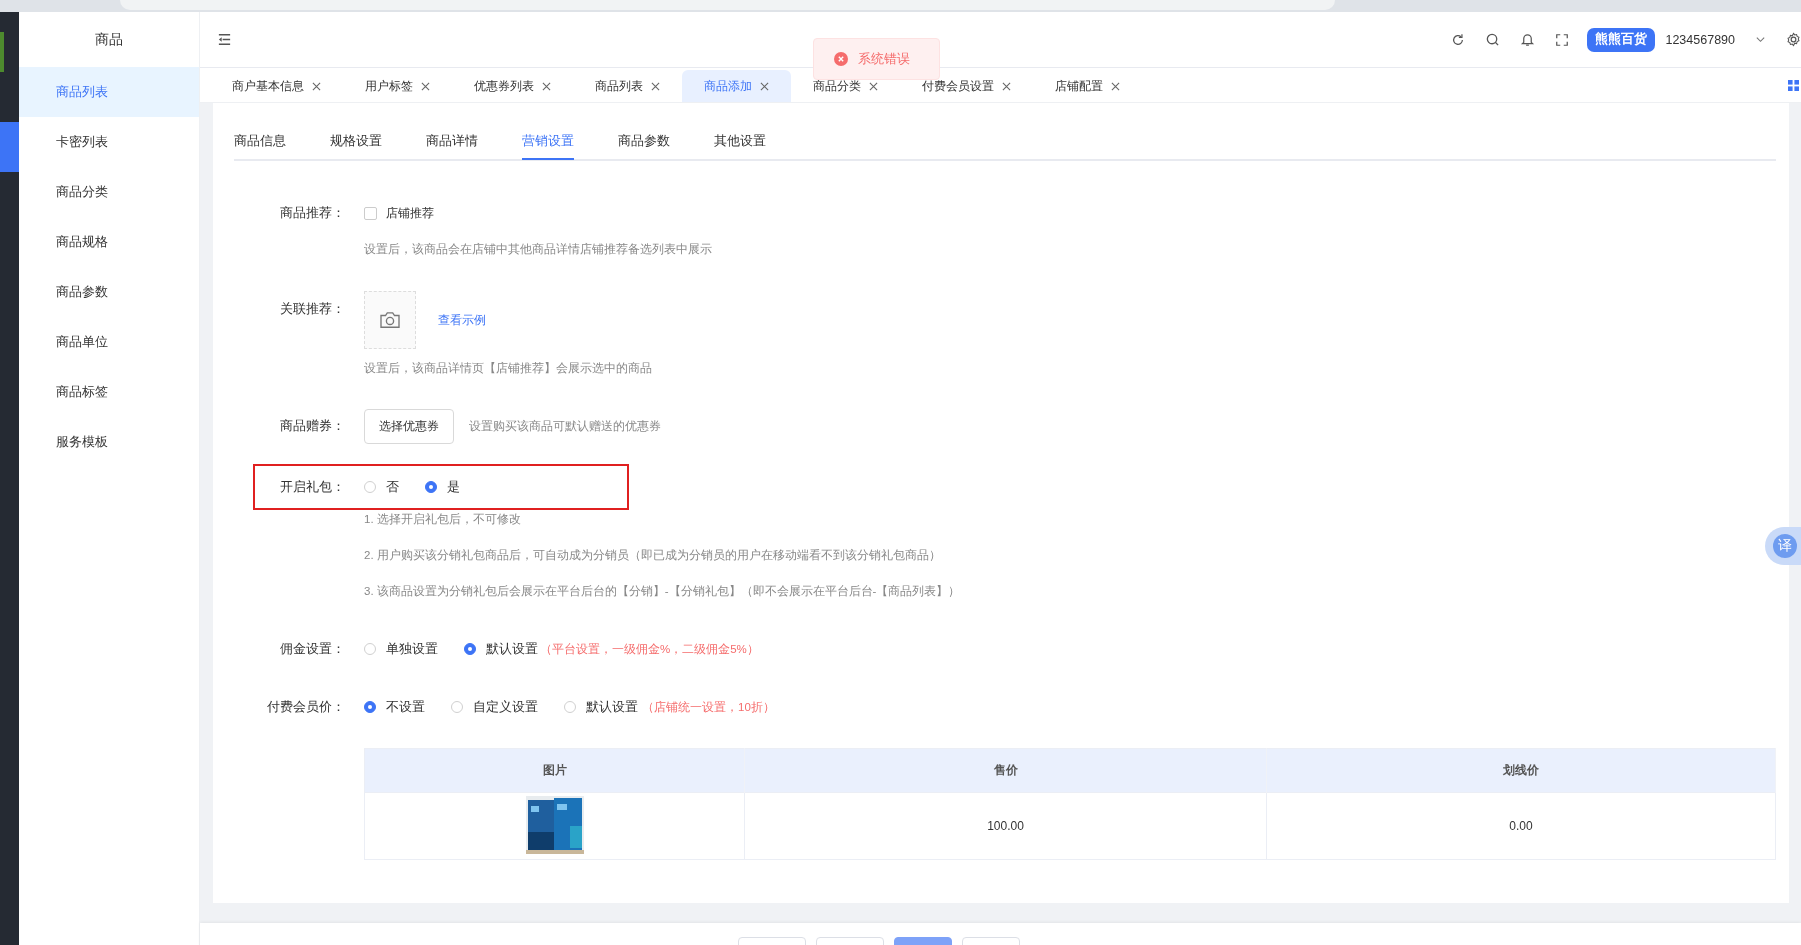 Image resolution: width=1801 pixels, height=945 pixels. Describe the element at coordinates (662, 591) in the screenshot. I see `note-text: 3. 该商品设置为分销礼包后会展示在平台后台的【分销】-【分销礼包】（即不会展示在平台后台-【商品列表】）` at that location.